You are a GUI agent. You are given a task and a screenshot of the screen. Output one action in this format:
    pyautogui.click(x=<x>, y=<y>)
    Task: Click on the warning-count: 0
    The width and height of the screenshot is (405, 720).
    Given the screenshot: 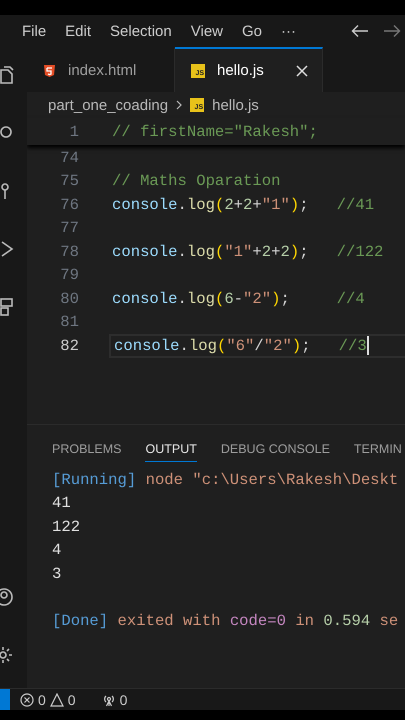 What is the action you would take?
    pyautogui.click(x=72, y=700)
    